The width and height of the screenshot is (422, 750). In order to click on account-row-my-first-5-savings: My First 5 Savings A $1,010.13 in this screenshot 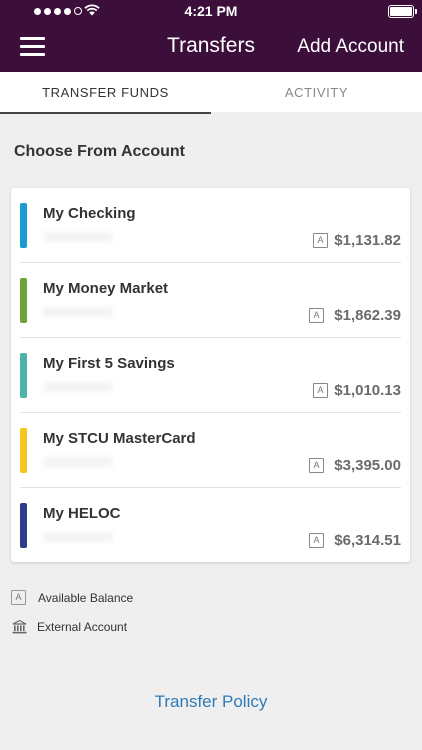, I will do `click(210, 375)`.